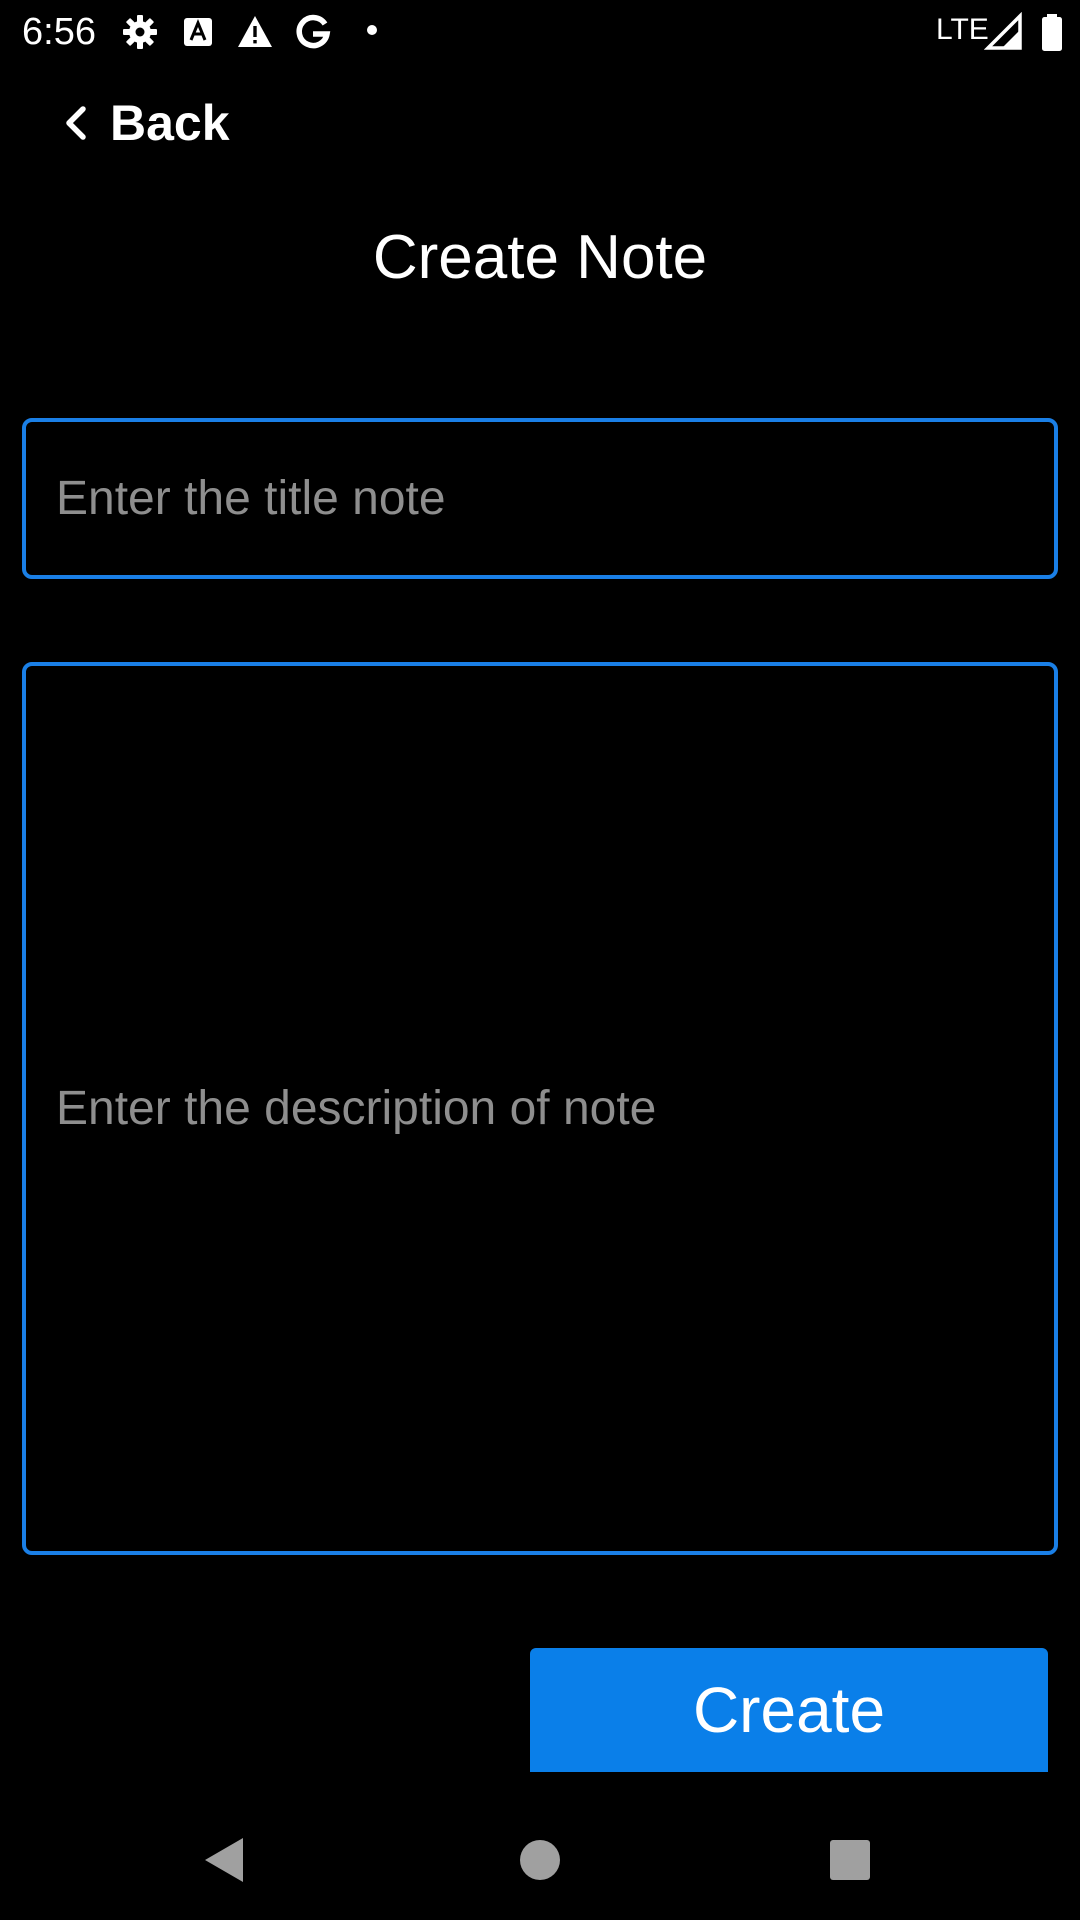 Image resolution: width=1080 pixels, height=1920 pixels. Describe the element at coordinates (1052, 32) in the screenshot. I see `battery-icon` at that location.